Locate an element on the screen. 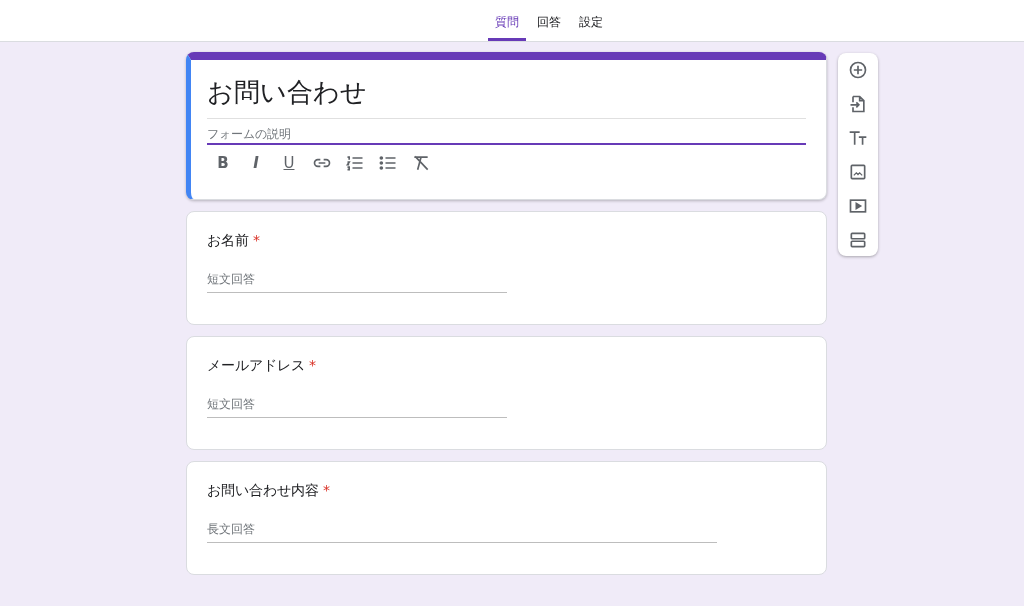 The width and height of the screenshot is (1024, 606). tab: 質問 is located at coordinates (507, 20).